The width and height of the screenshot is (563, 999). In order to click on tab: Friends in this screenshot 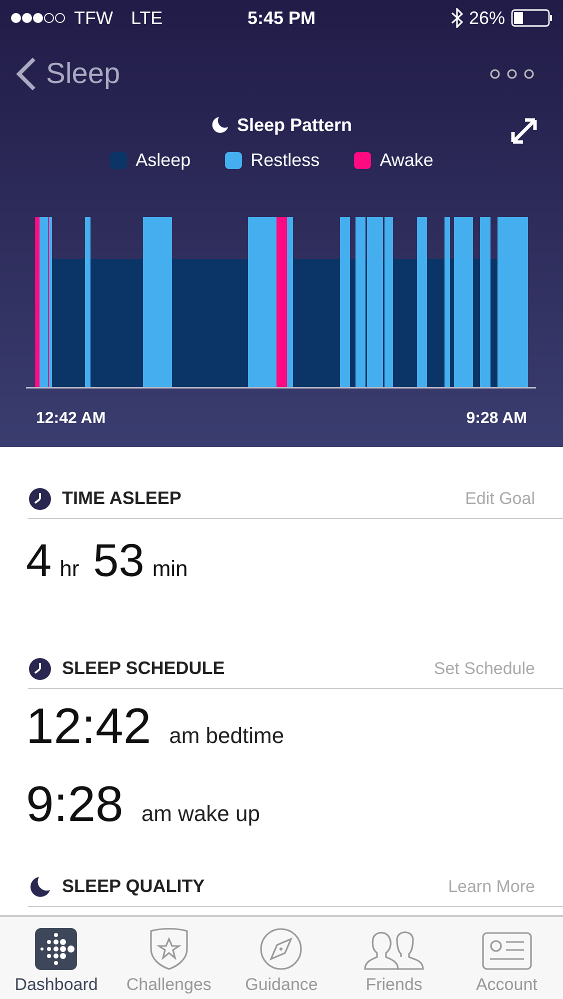, I will do `click(394, 958)`.